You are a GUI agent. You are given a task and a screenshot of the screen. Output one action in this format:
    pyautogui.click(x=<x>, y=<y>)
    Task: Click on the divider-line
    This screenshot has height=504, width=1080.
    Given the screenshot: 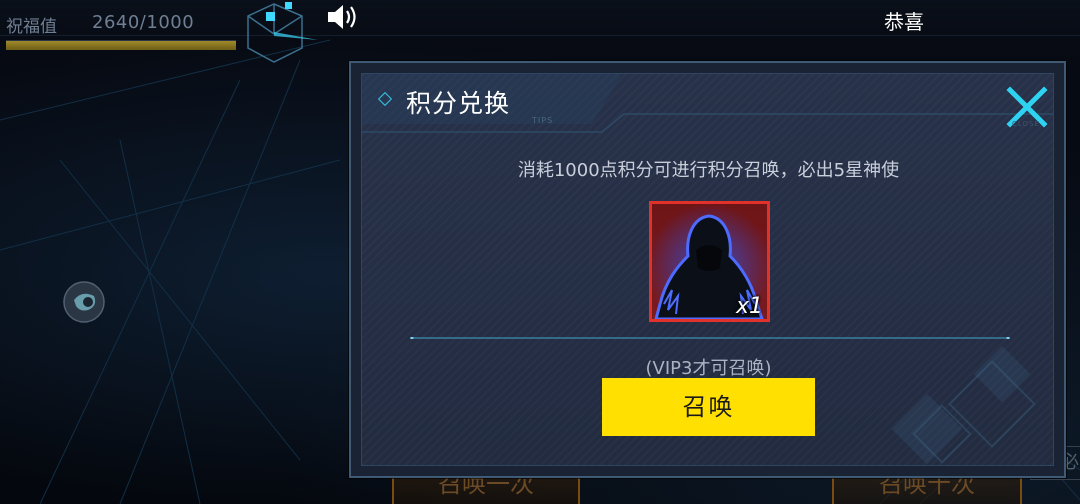 What is the action you would take?
    pyautogui.click(x=710, y=338)
    